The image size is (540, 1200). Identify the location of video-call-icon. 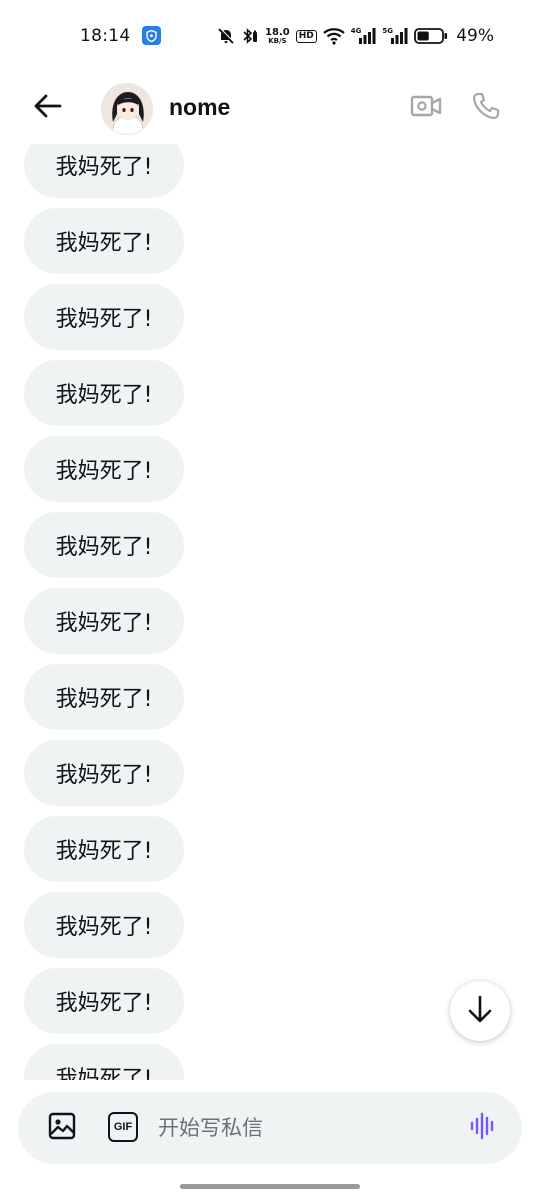
(426, 108).